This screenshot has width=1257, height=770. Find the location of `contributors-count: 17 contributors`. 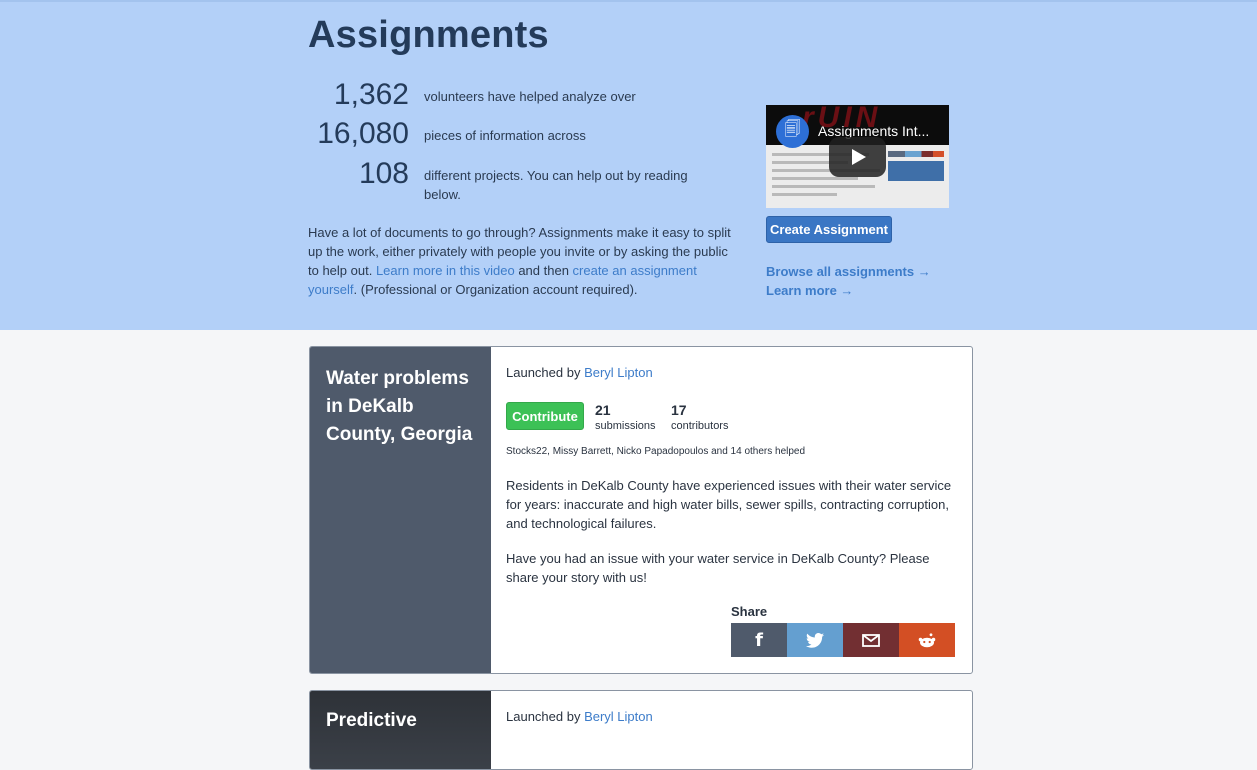

contributors-count: 17 contributors is located at coordinates (699, 417).